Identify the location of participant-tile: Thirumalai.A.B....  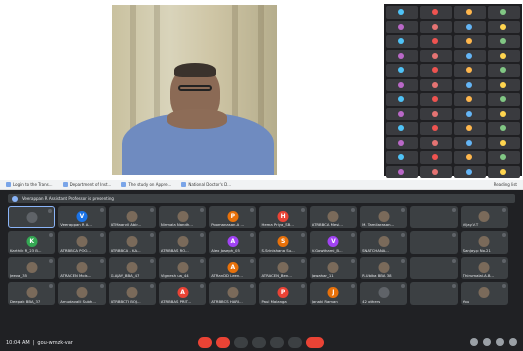
(484, 268).